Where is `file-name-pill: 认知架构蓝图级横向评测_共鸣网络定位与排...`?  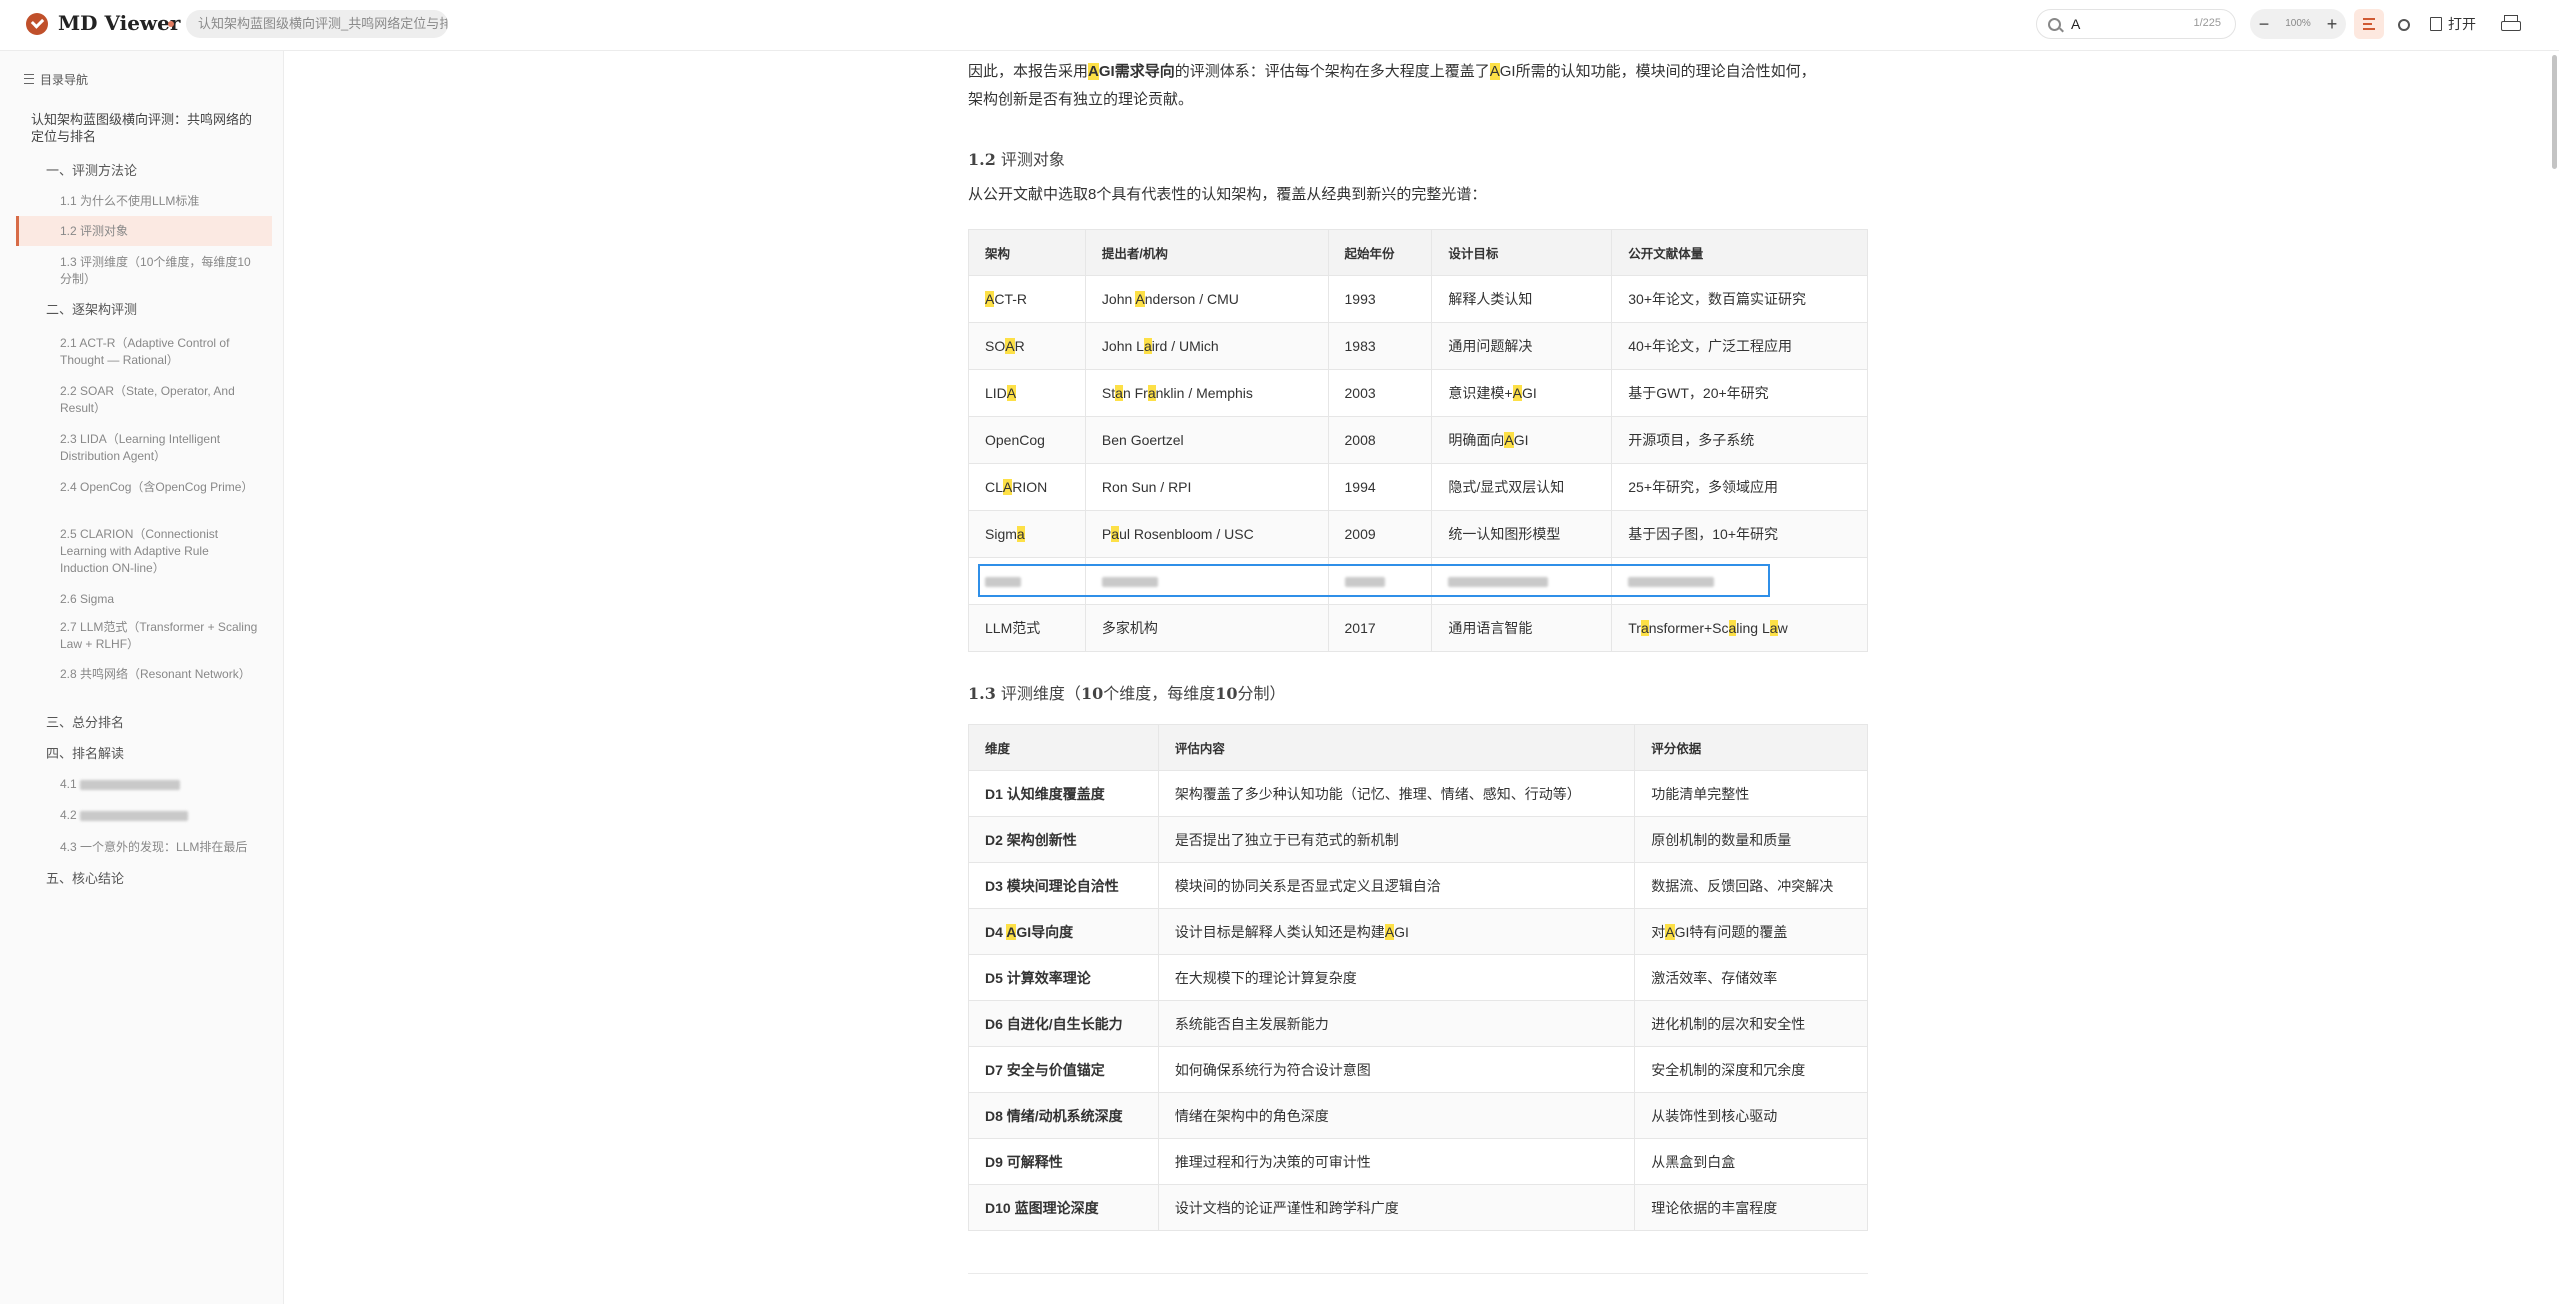 file-name-pill: 认知架构蓝图级横向评测_共鸣网络定位与排... is located at coordinates (317, 24).